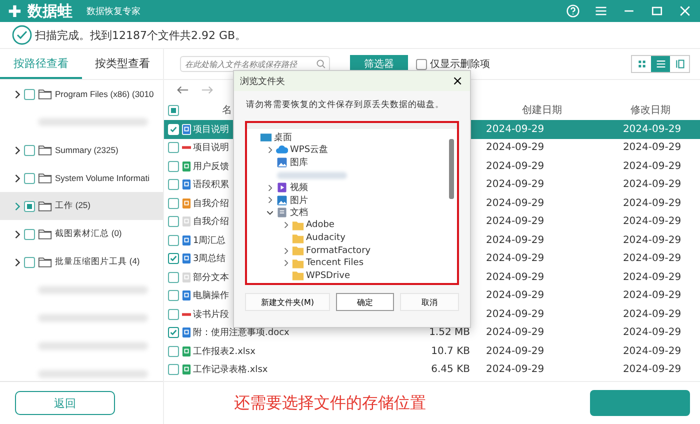  What do you see at coordinates (451, 169) in the screenshot?
I see `scrollbar-thumb` at bounding box center [451, 169].